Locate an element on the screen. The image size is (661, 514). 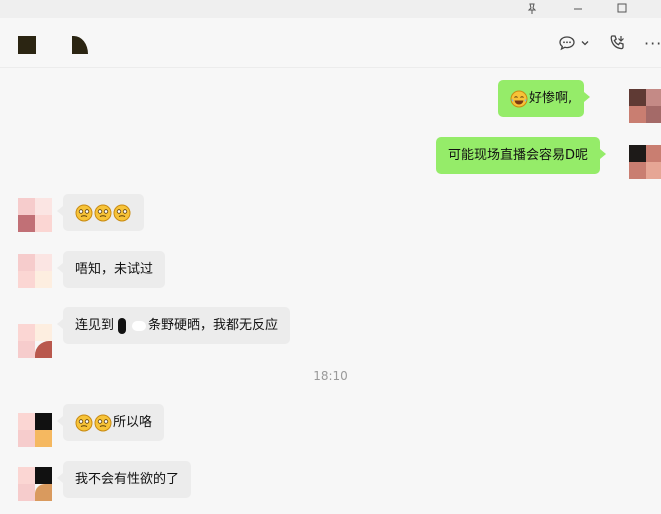
message-sent: 好惨啊, is located at coordinates (544, 98).